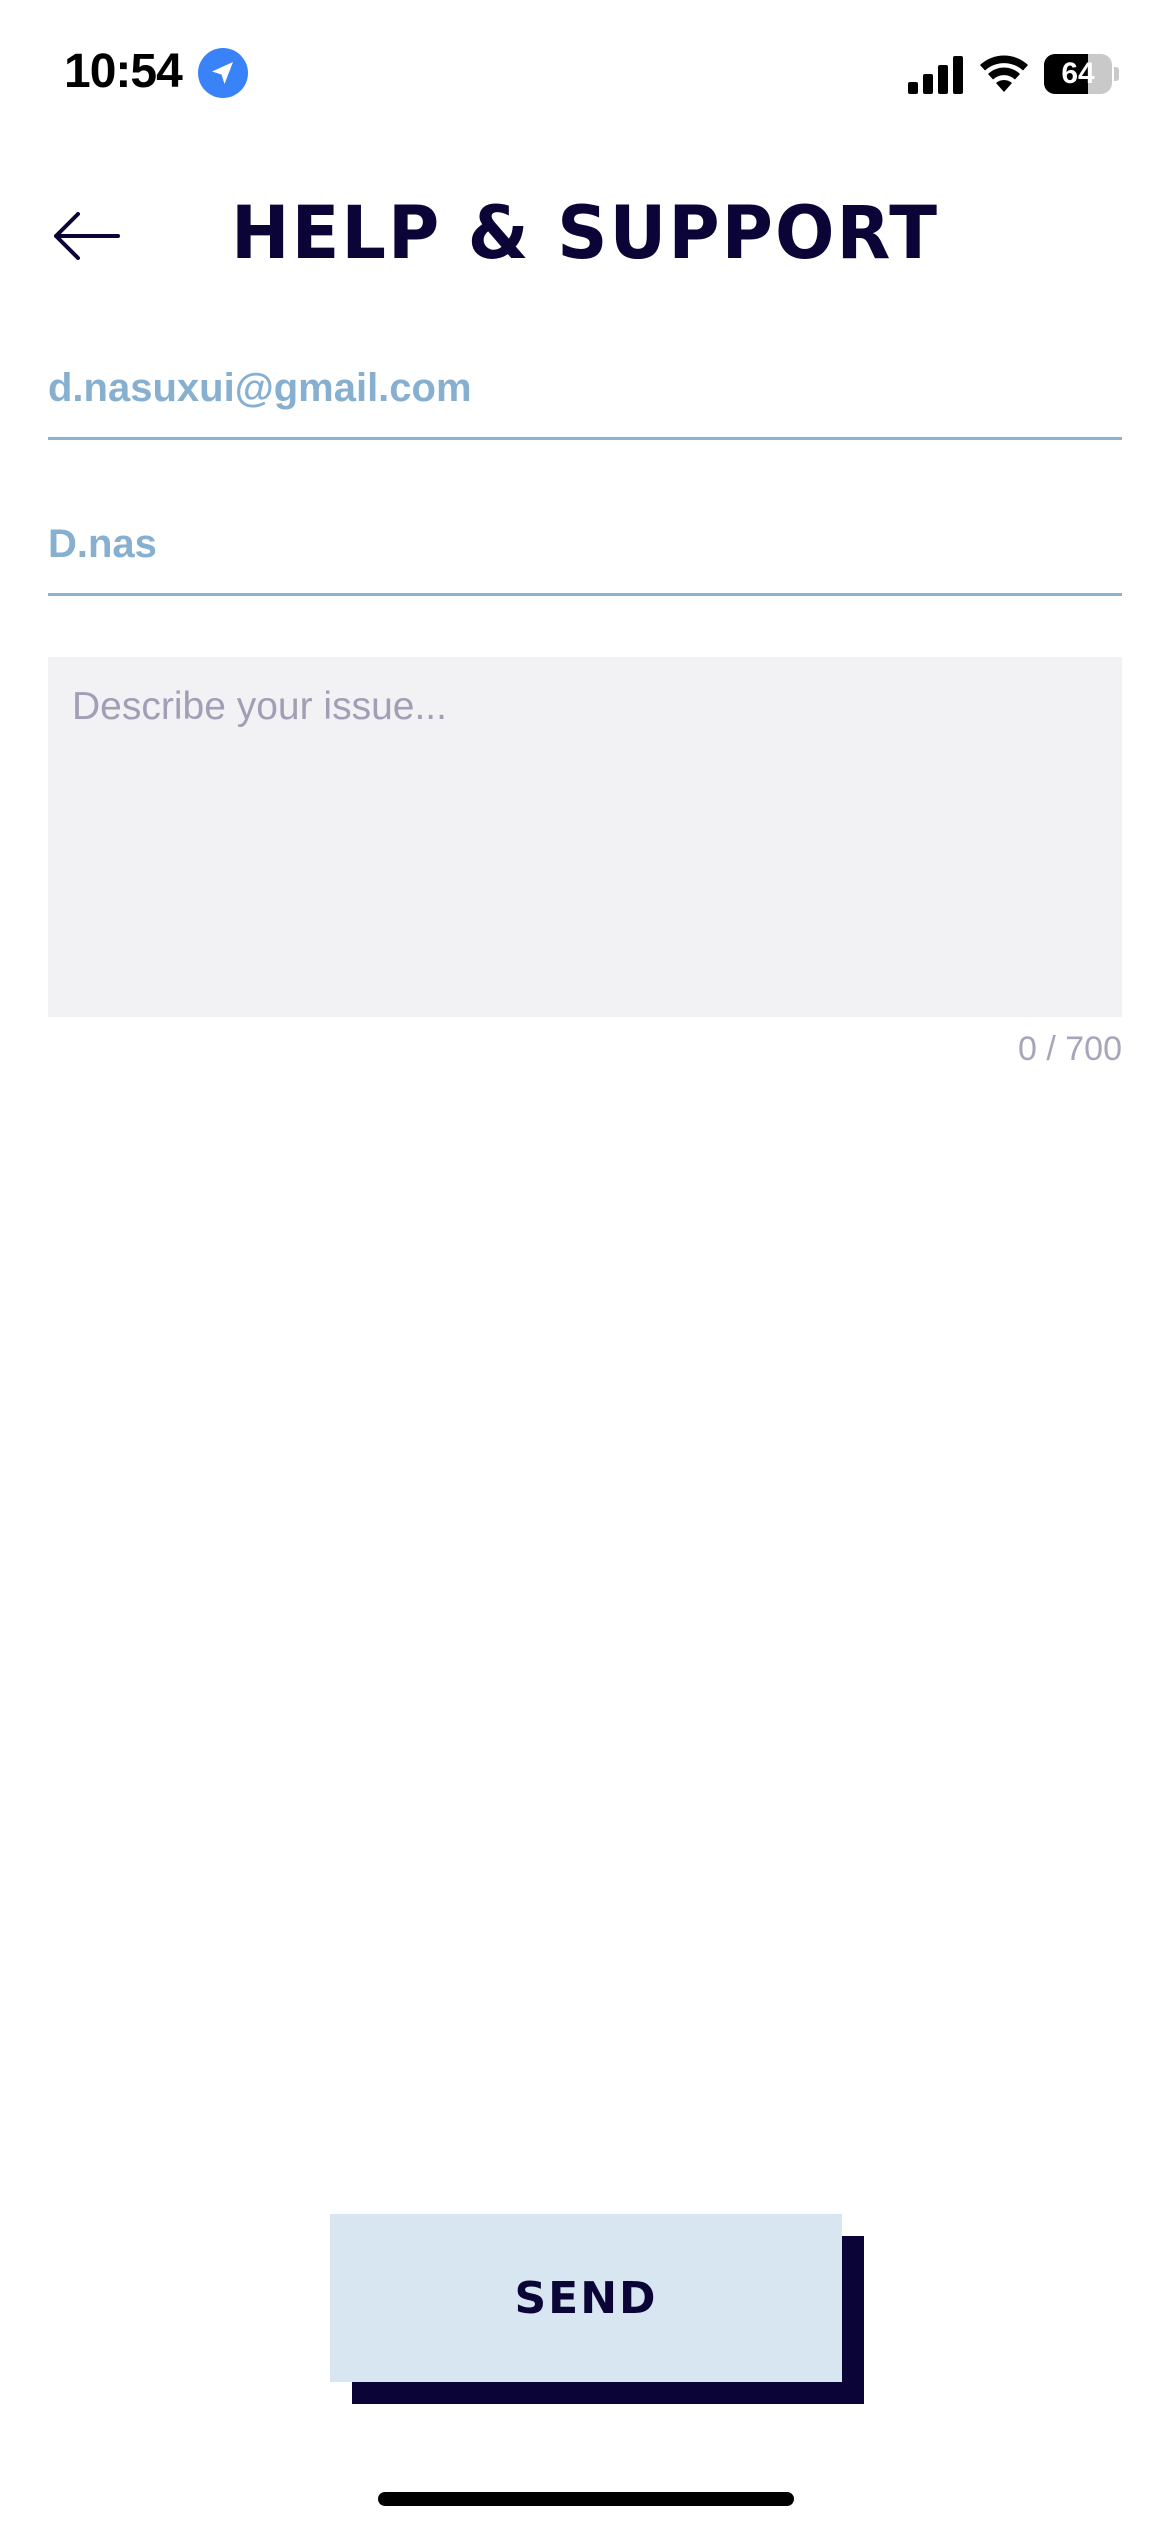  Describe the element at coordinates (123, 71) in the screenshot. I see `status-time: 10:54` at that location.